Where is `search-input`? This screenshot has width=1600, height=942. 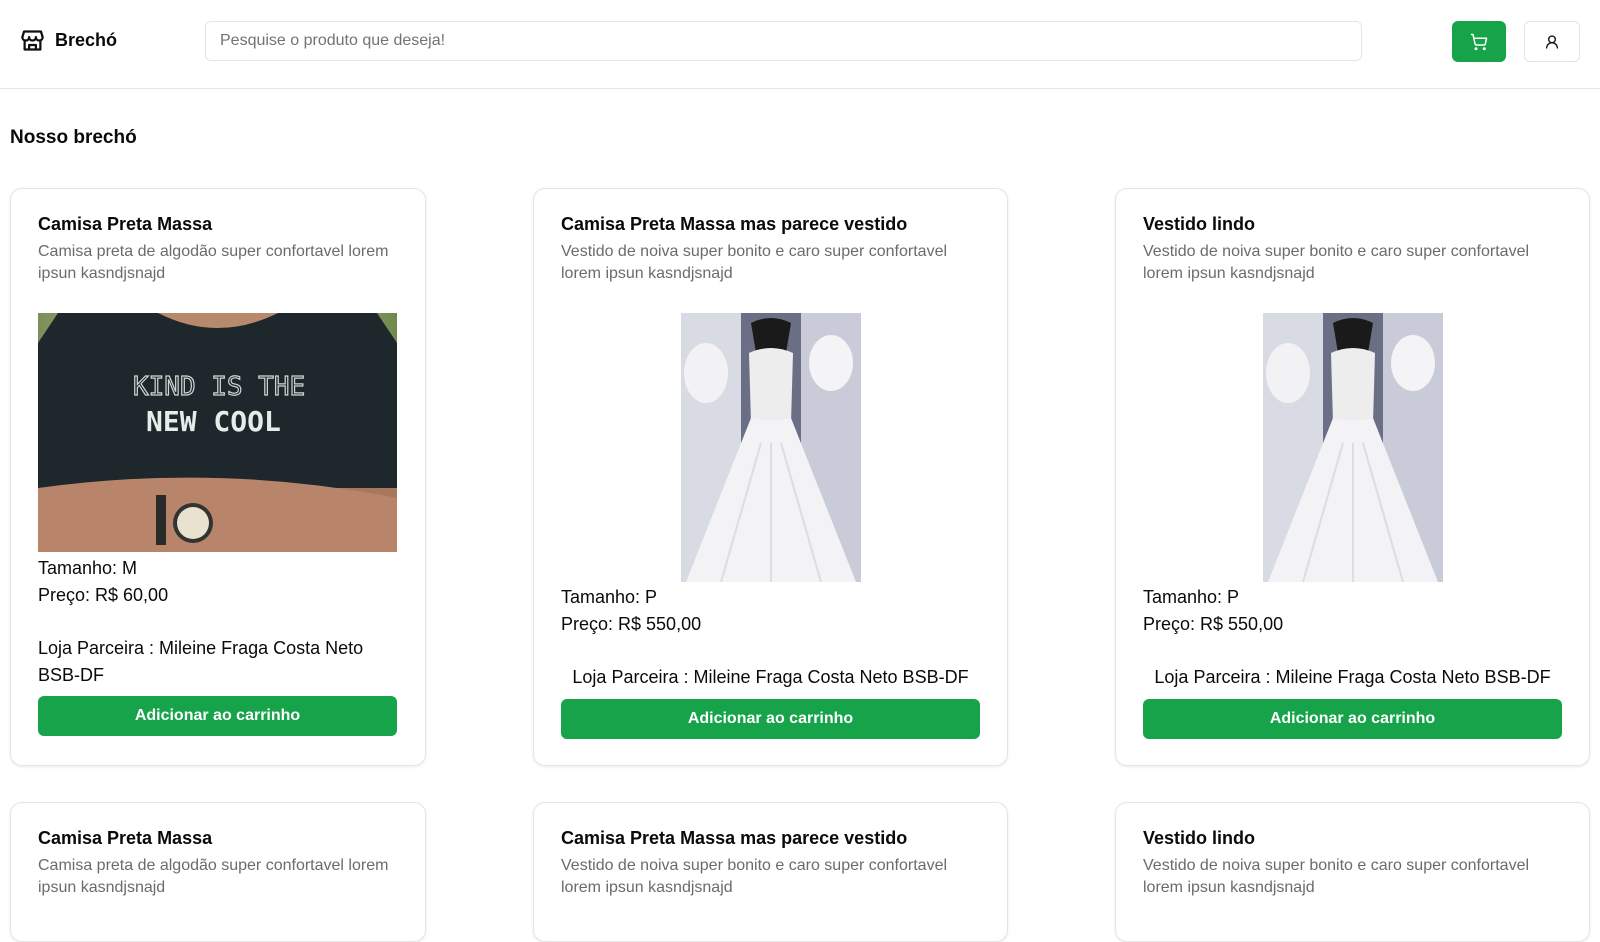
search-input is located at coordinates (783, 41).